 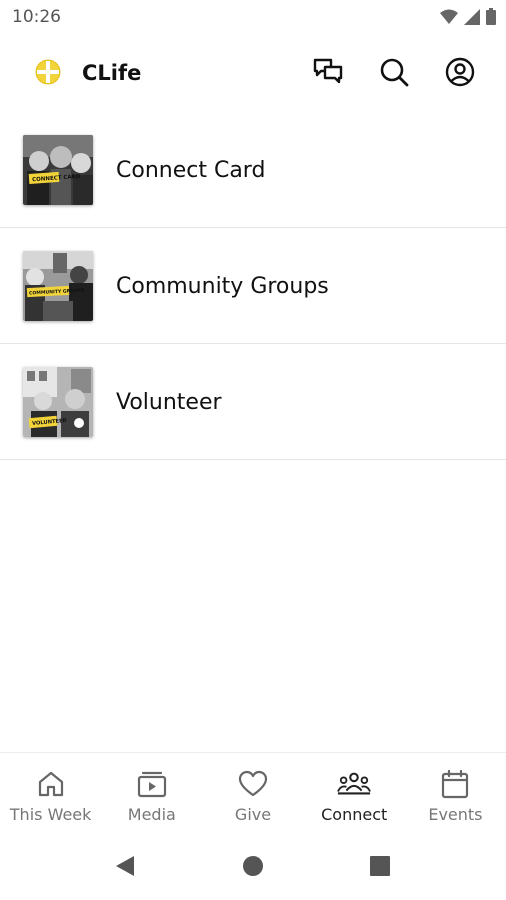 I want to click on nav-label: Media, so click(x=151, y=814).